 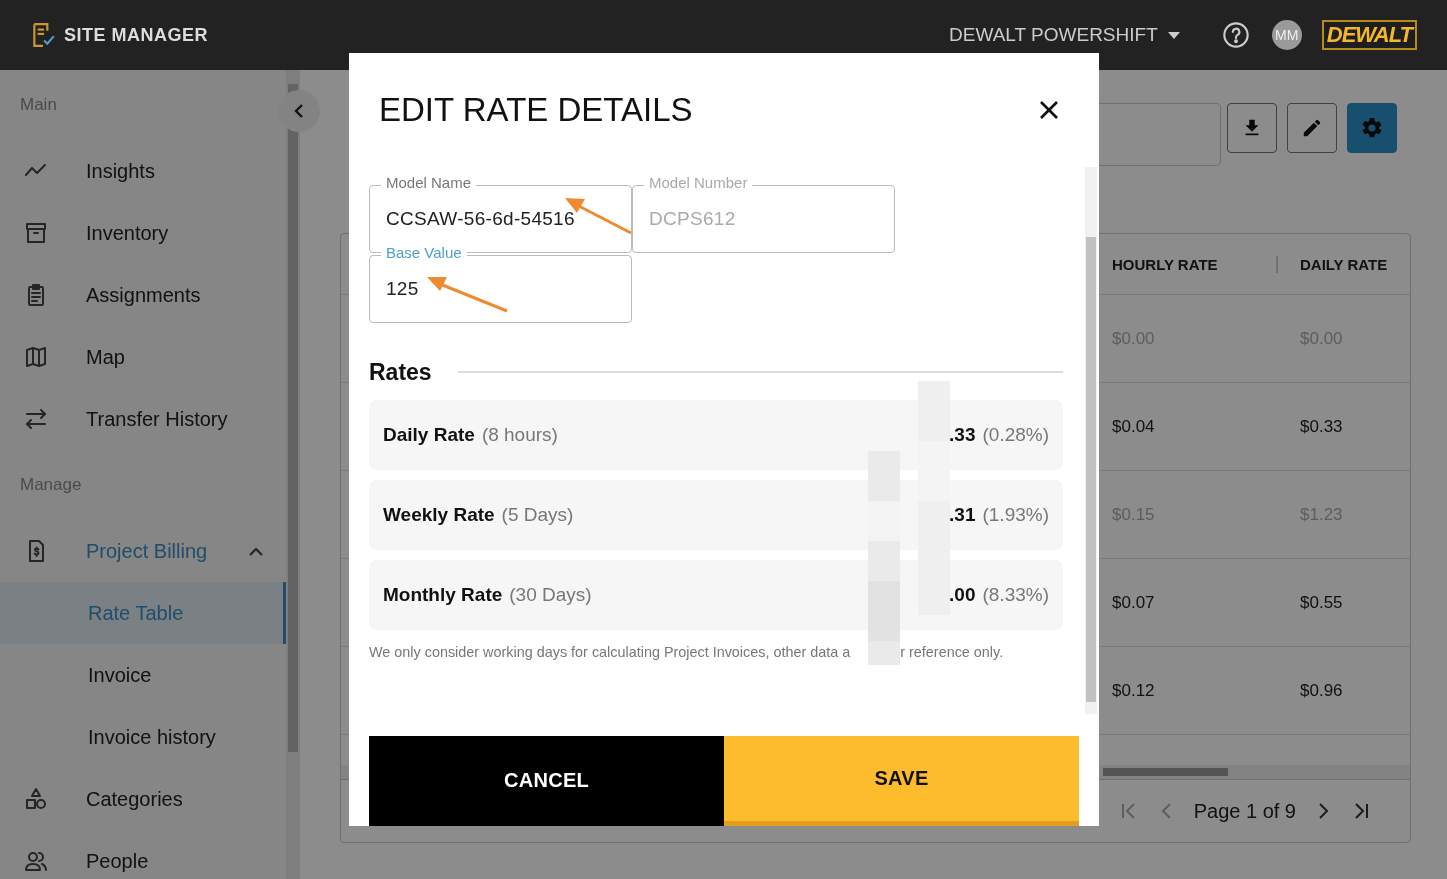 I want to click on rate-amount: .31, so click(x=962, y=514).